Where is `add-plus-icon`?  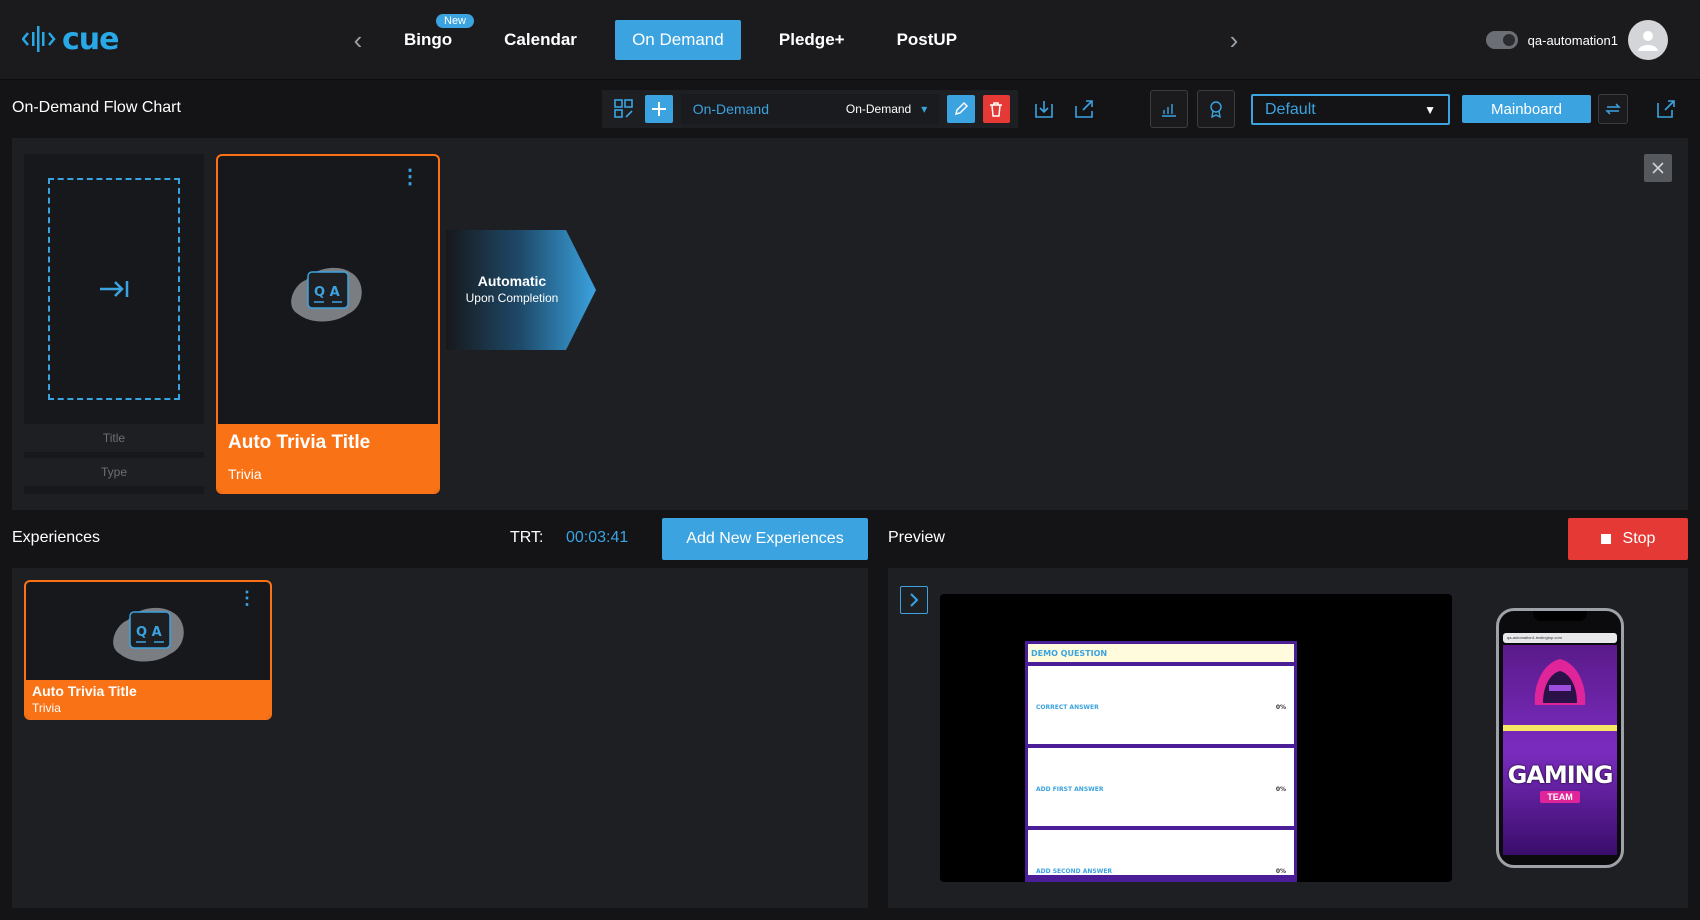 add-plus-icon is located at coordinates (659, 109).